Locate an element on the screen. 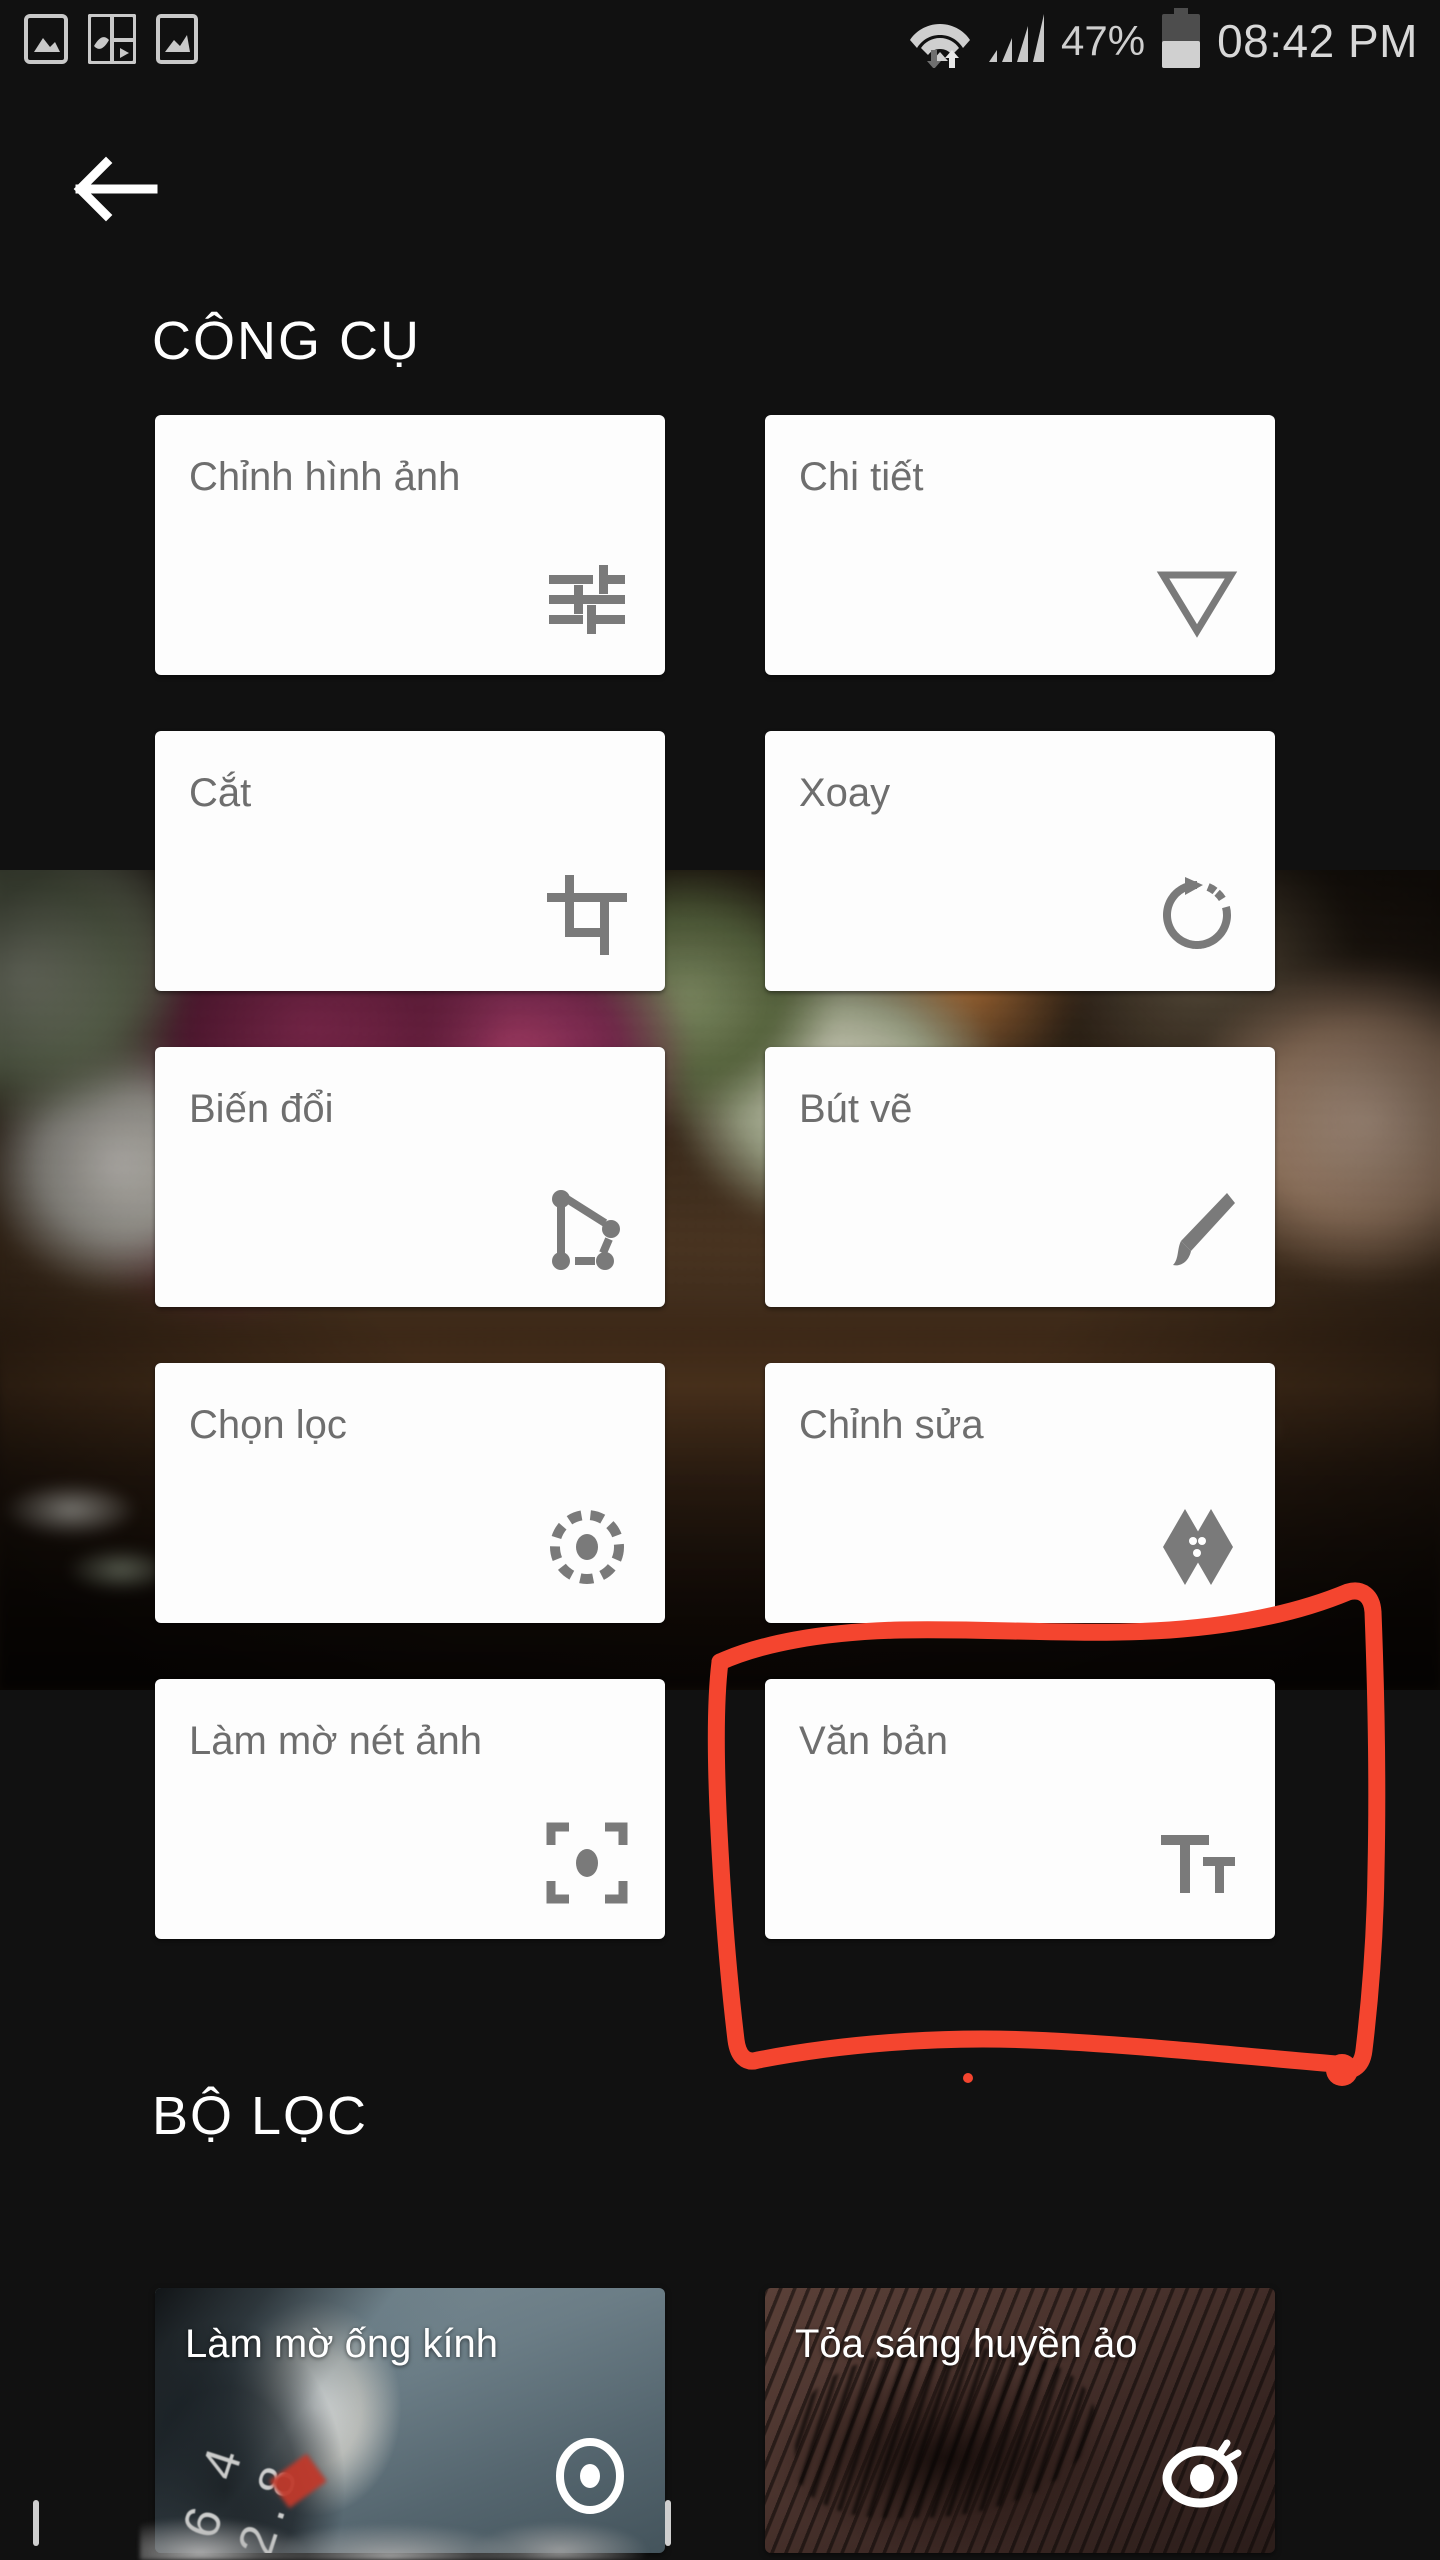  collage-icon is located at coordinates (112, 40).